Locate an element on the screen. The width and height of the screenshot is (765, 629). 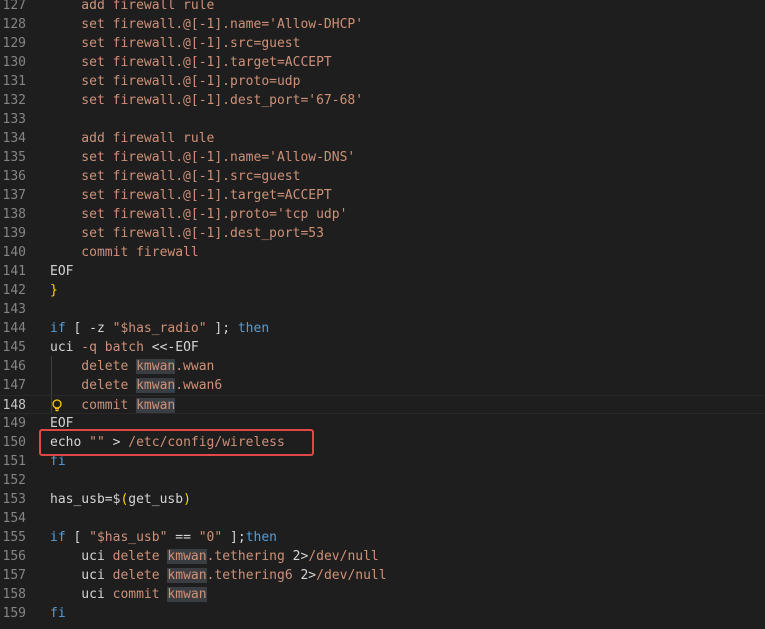
code-token: set firewall.@[-1].name='Allow-DNS' is located at coordinates (203, 157).